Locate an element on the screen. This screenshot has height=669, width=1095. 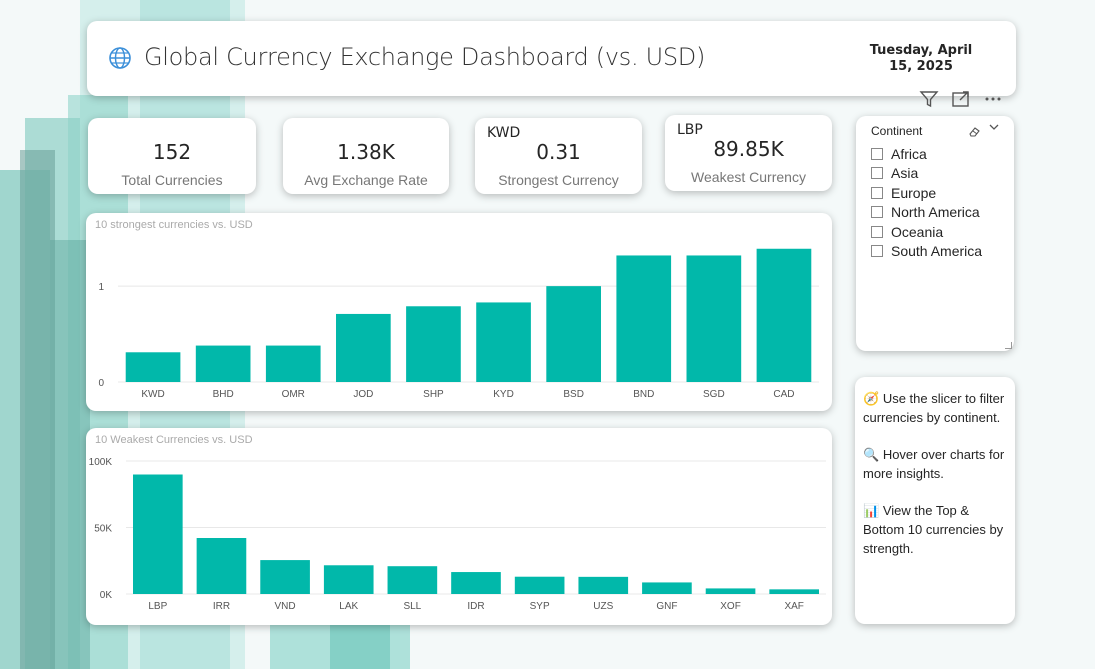
strongest-currencies-plot: 0 1 KWD BHD OMR JOD SHP KYD BSD BND SGD CAD is located at coordinates (458, 324).